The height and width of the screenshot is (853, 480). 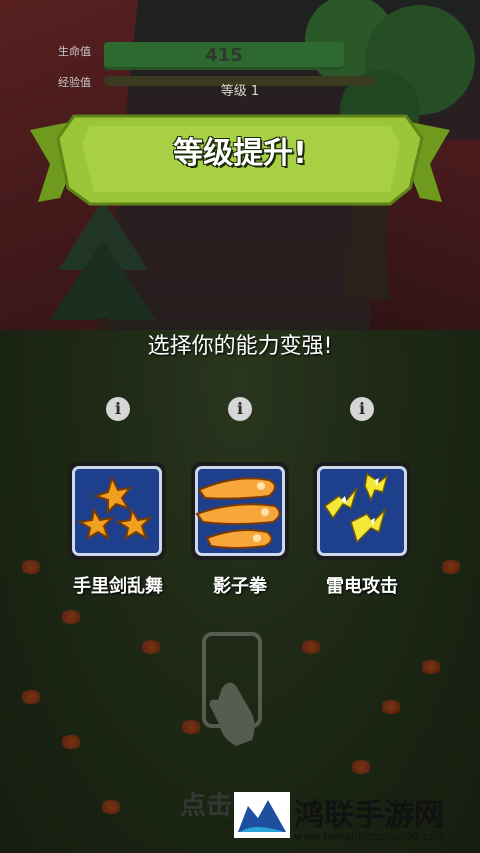 I want to click on banner-title: 等级提升!, so click(x=240, y=153).